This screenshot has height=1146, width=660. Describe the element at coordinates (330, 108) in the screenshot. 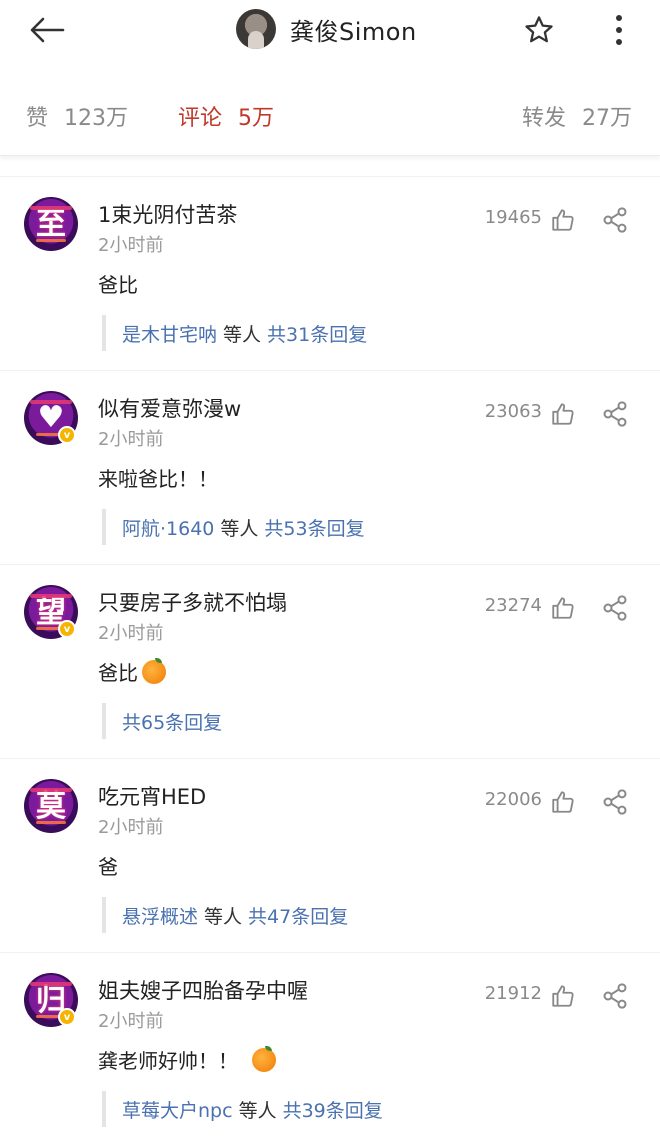

I see `stats-tabs: 赞 123万 评论 5万 转发 27万` at that location.